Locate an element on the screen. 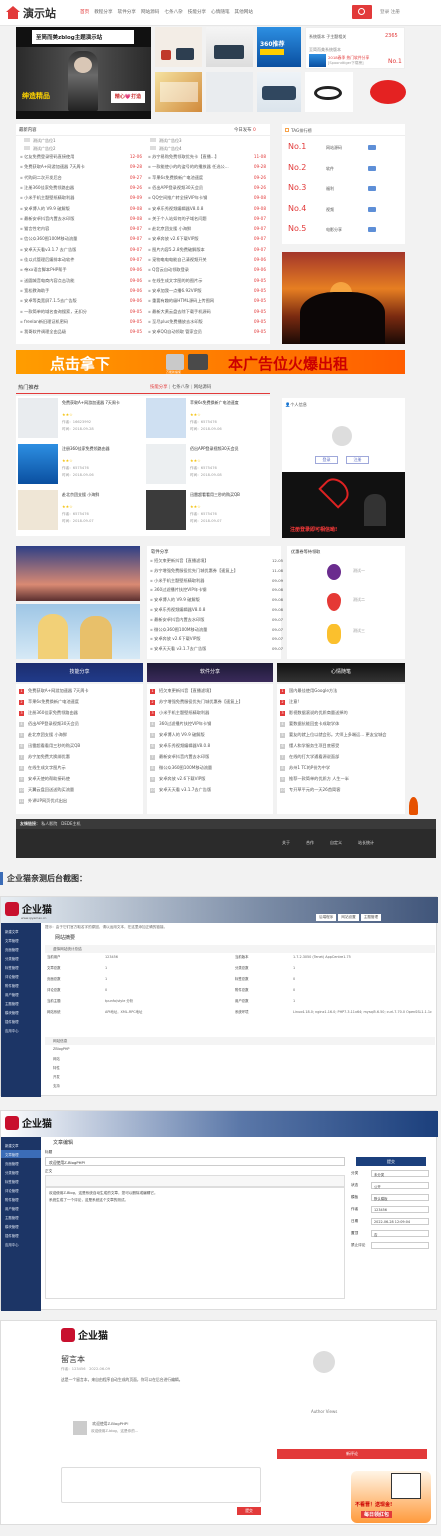  promo-image: 注册登录即可相信呦! is located at coordinates (343, 505).